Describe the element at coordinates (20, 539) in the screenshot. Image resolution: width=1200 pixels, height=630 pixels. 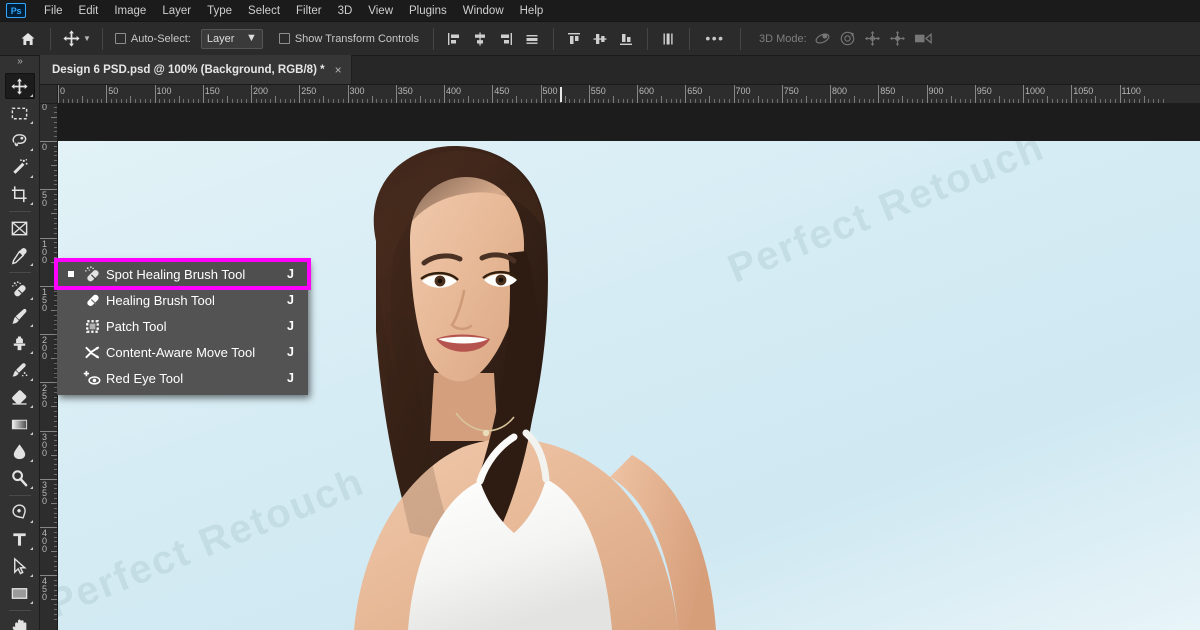
I see `tool-type-tool` at that location.